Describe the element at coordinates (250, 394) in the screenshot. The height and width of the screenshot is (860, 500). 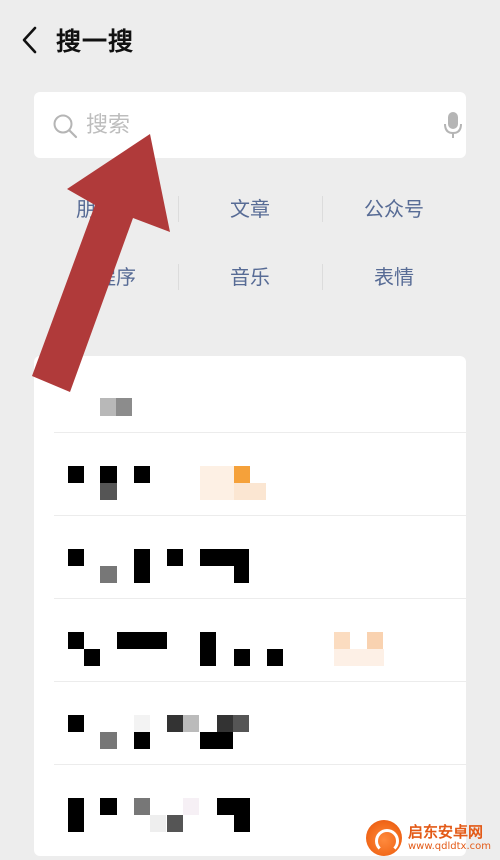
I see `panel-header` at that location.